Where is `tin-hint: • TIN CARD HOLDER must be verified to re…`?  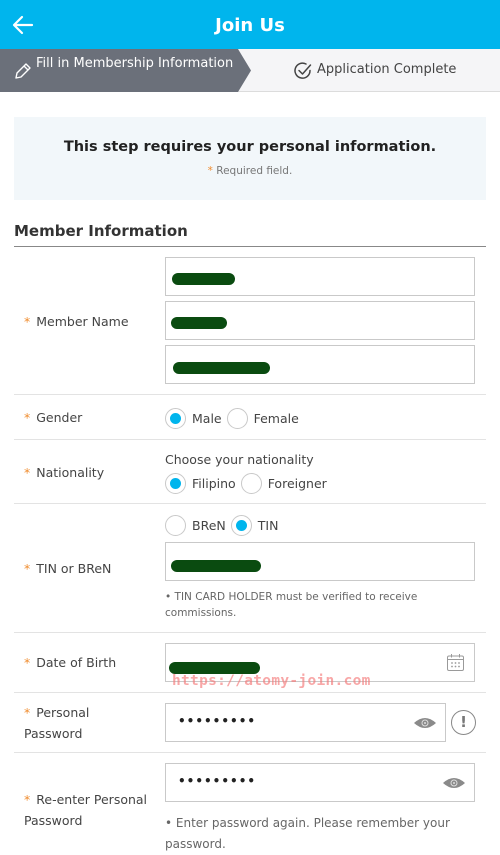
tin-hint: • TIN CARD HOLDER must be verified to re… is located at coordinates (291, 605).